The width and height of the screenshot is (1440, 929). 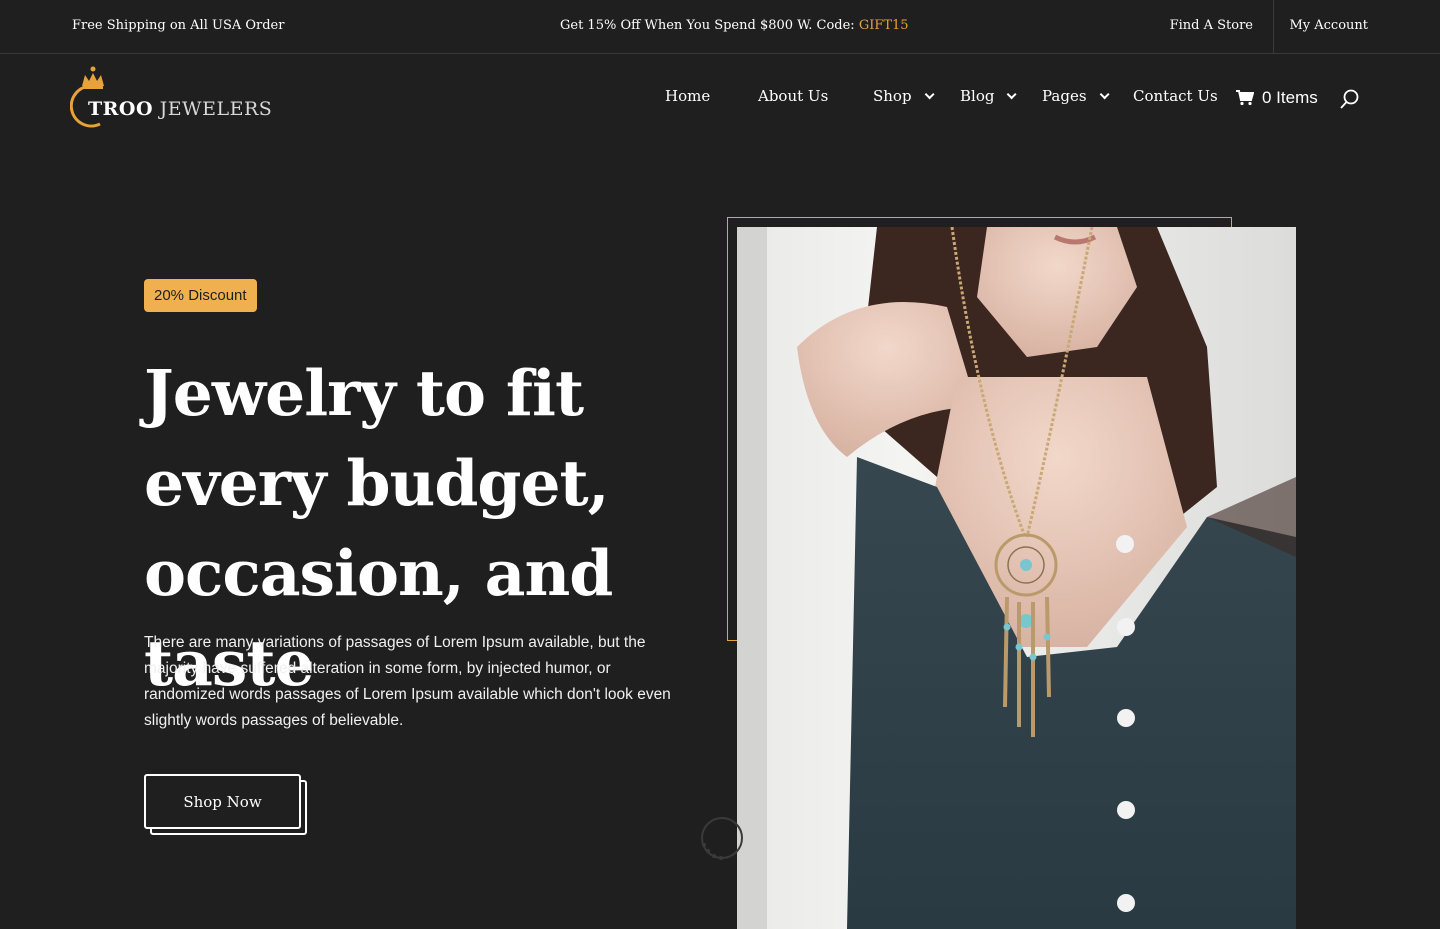 I want to click on nav-home-label: Home, so click(x=688, y=96).